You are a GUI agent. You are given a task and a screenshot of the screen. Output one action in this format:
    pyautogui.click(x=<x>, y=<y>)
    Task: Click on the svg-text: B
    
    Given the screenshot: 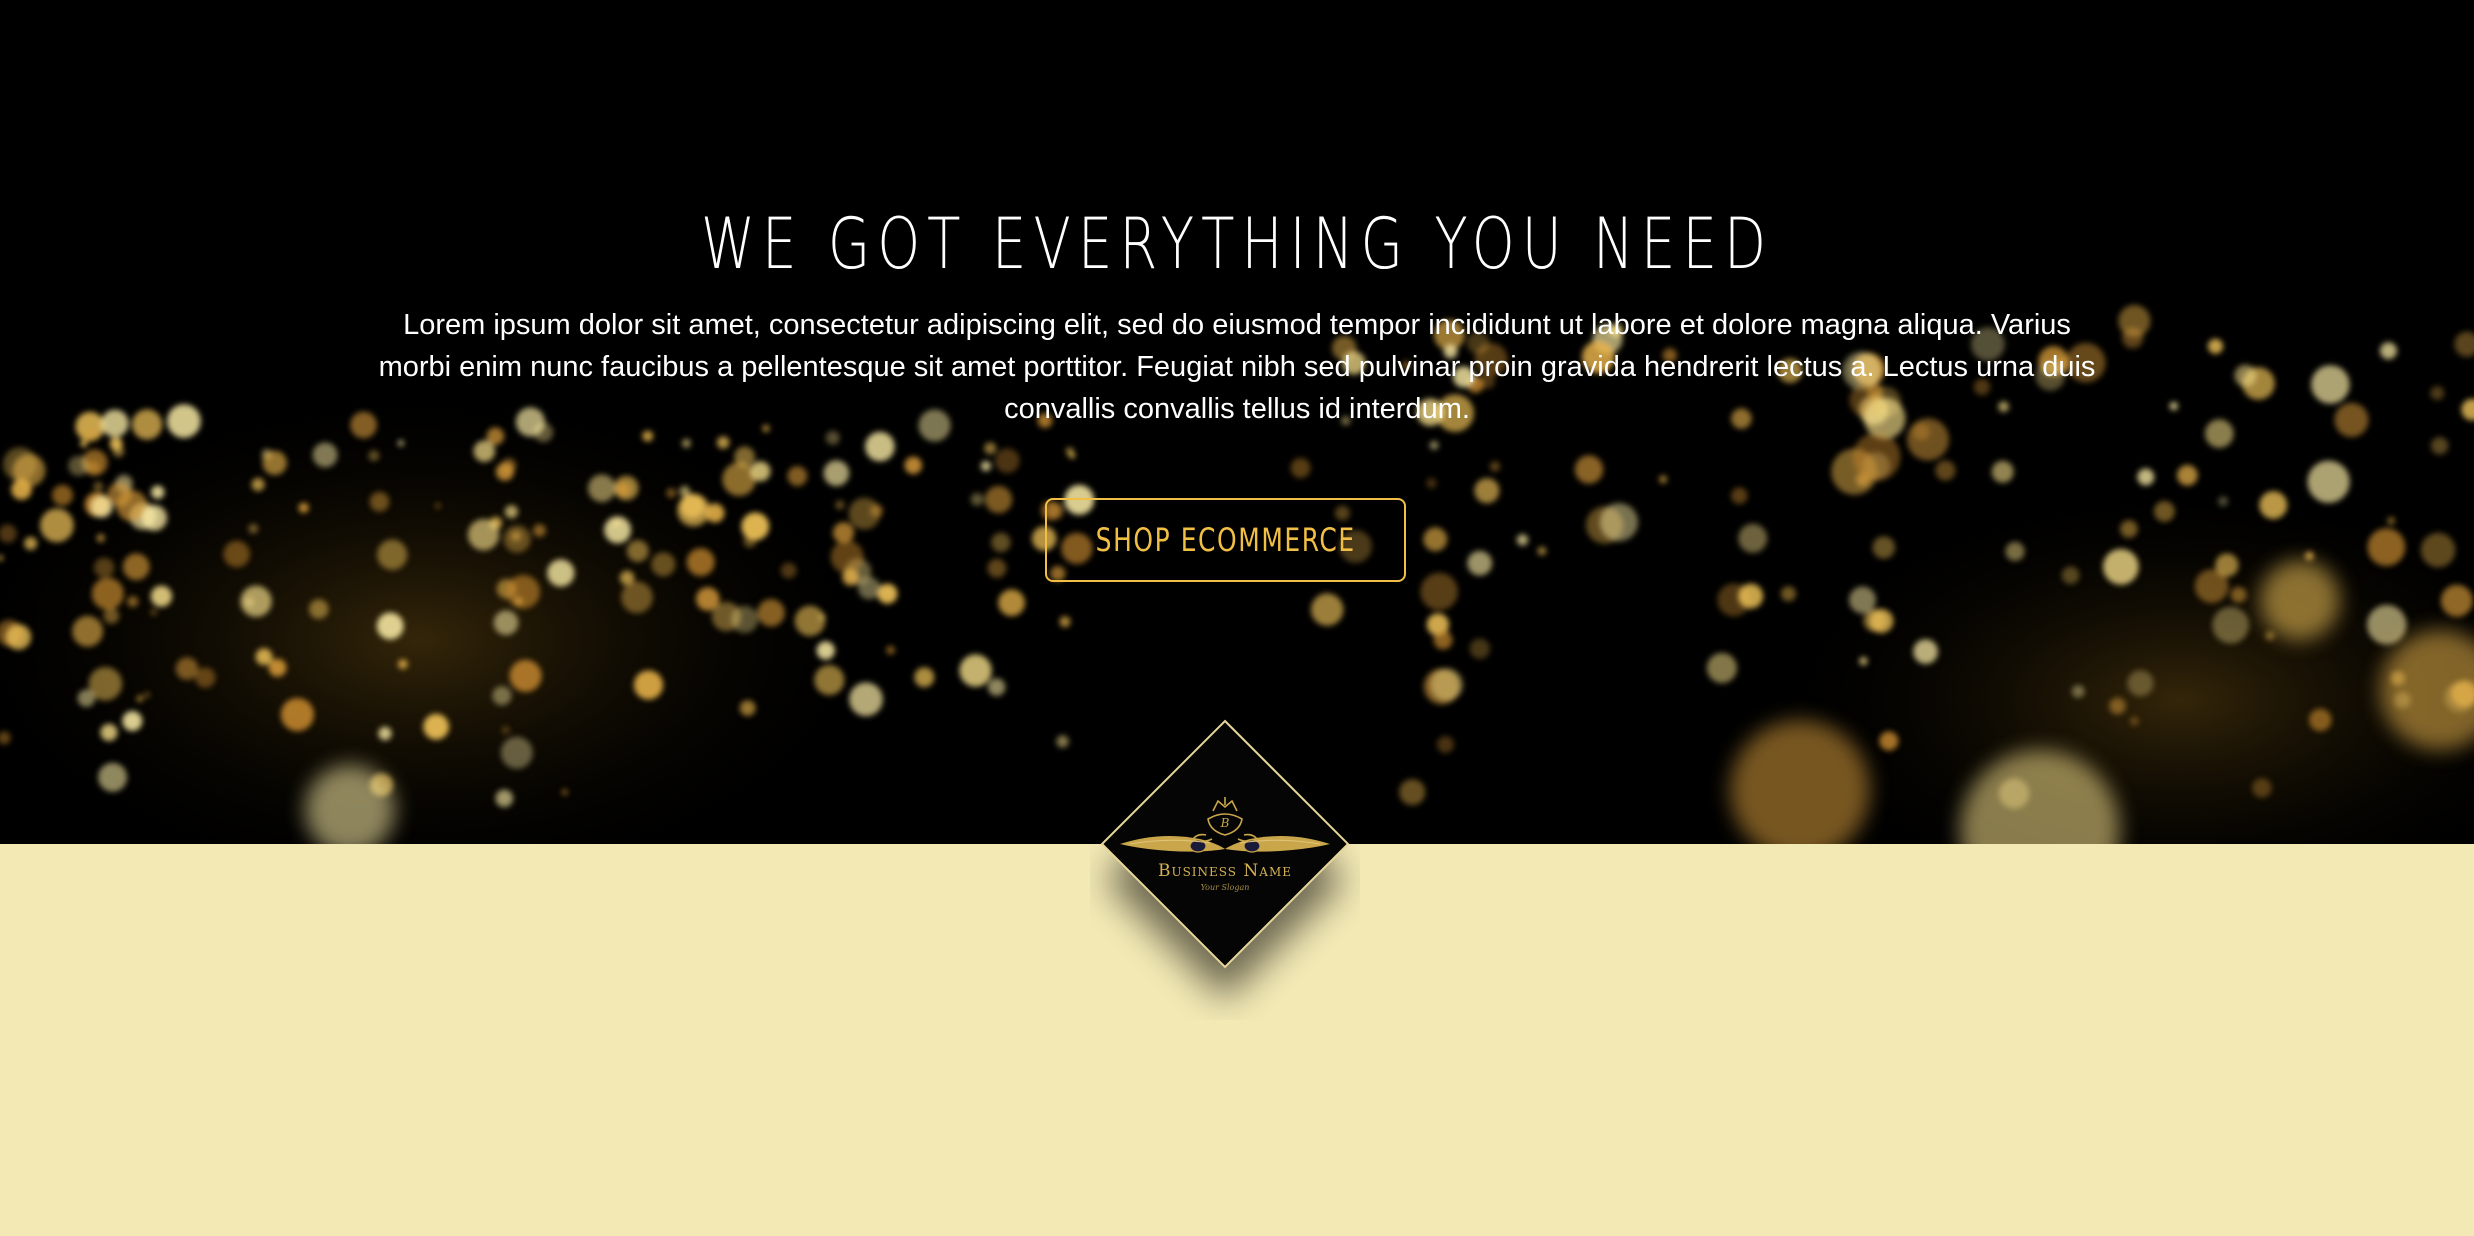 What is the action you would take?
    pyautogui.click(x=1225, y=823)
    